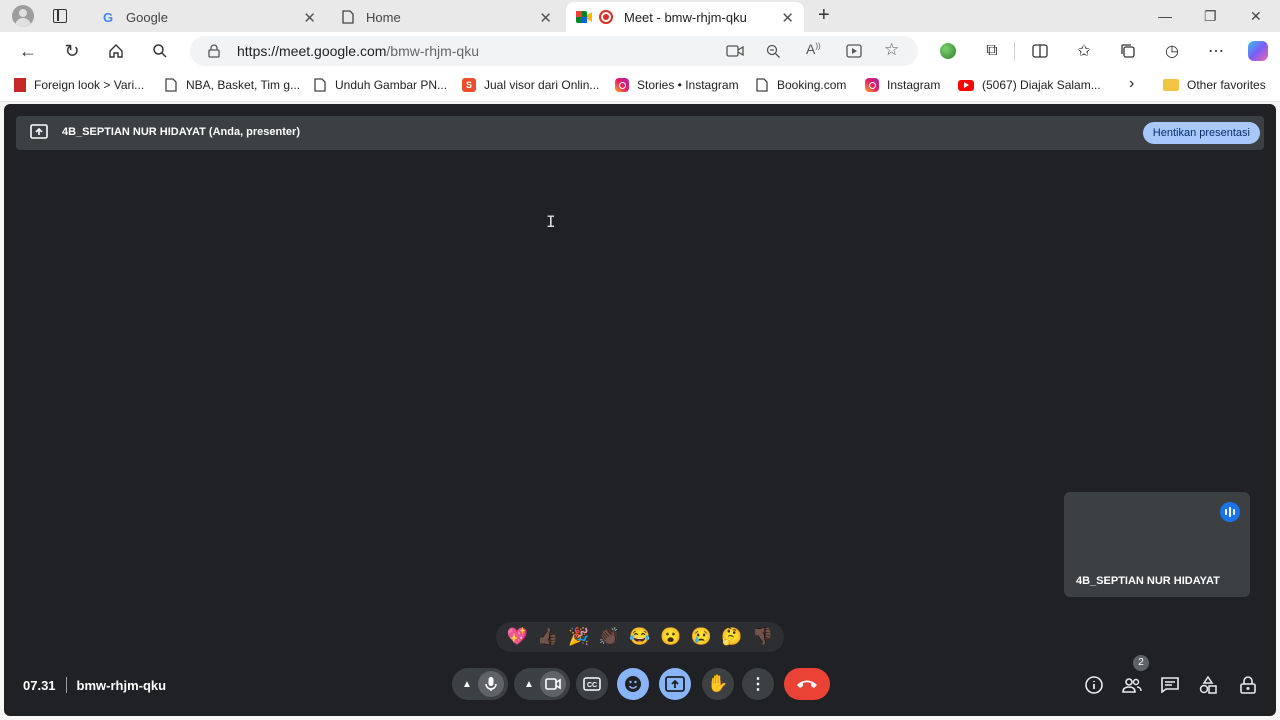 The width and height of the screenshot is (1280, 720). I want to click on youtube-icon, so click(966, 85).